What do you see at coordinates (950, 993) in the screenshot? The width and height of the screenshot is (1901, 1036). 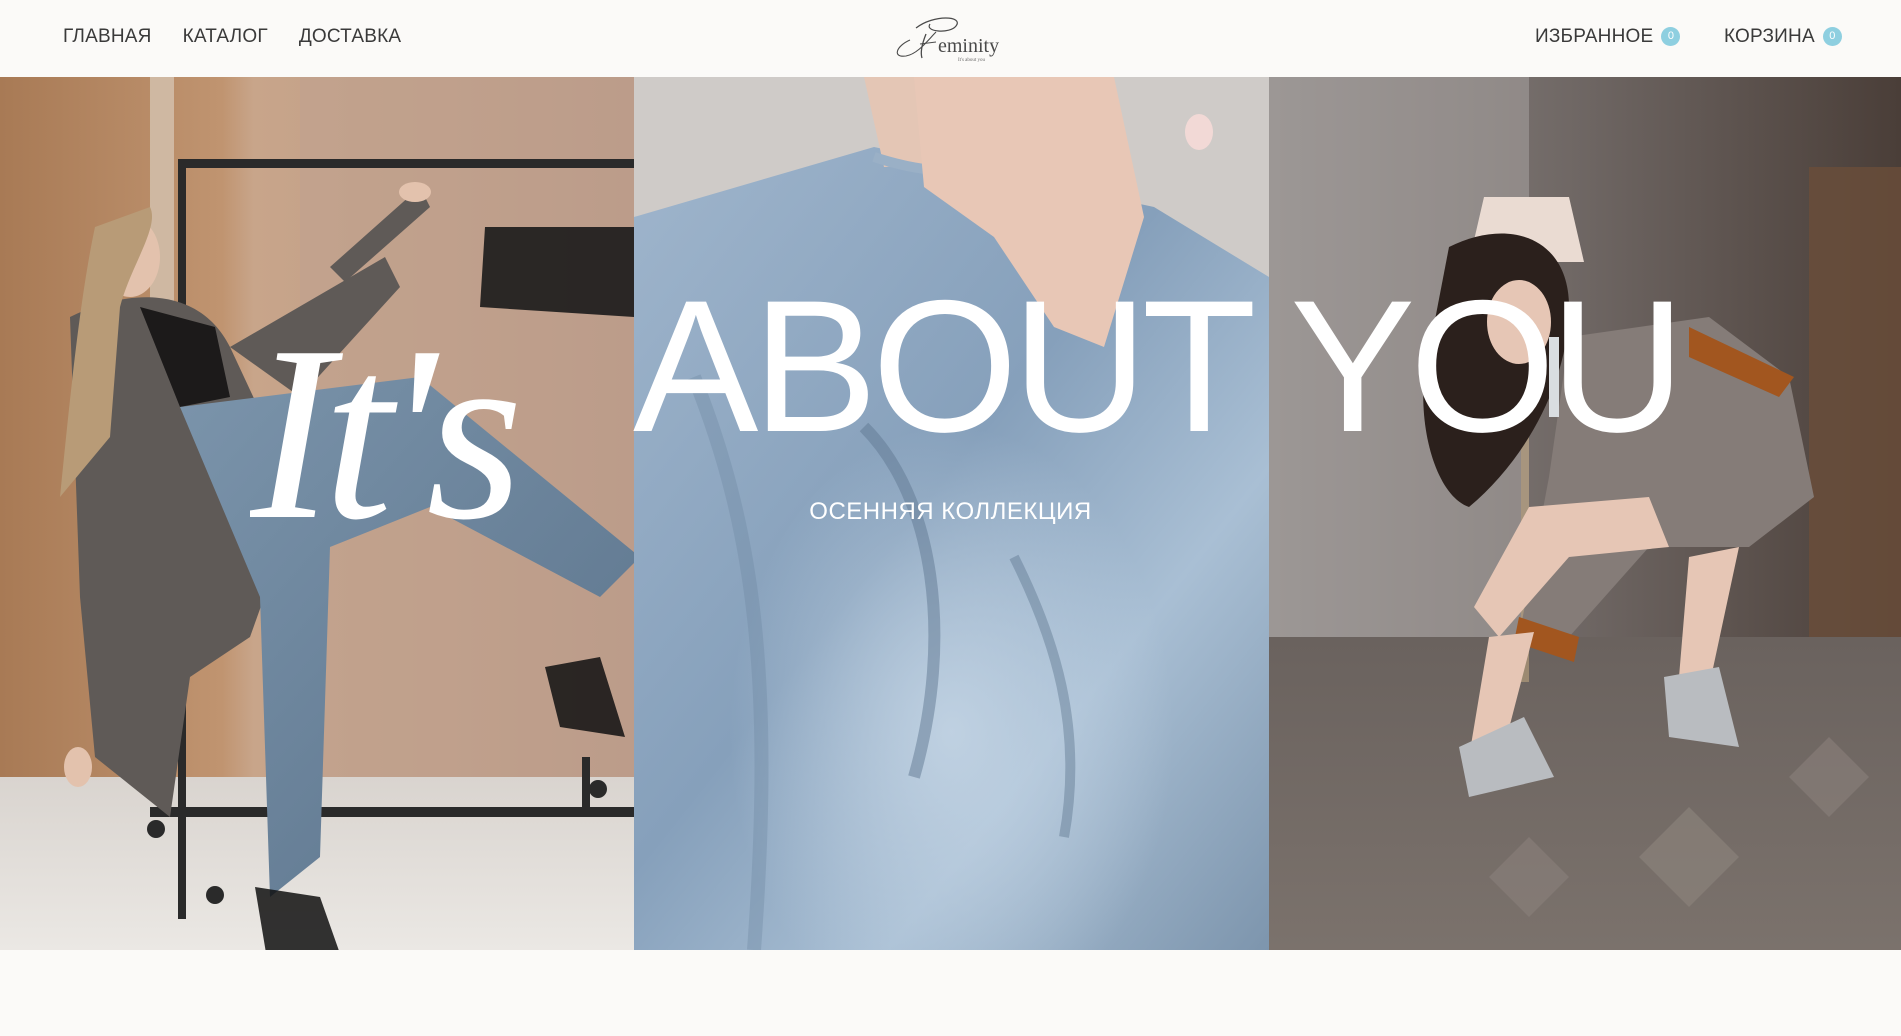 I see `page-bottom-strip` at bounding box center [950, 993].